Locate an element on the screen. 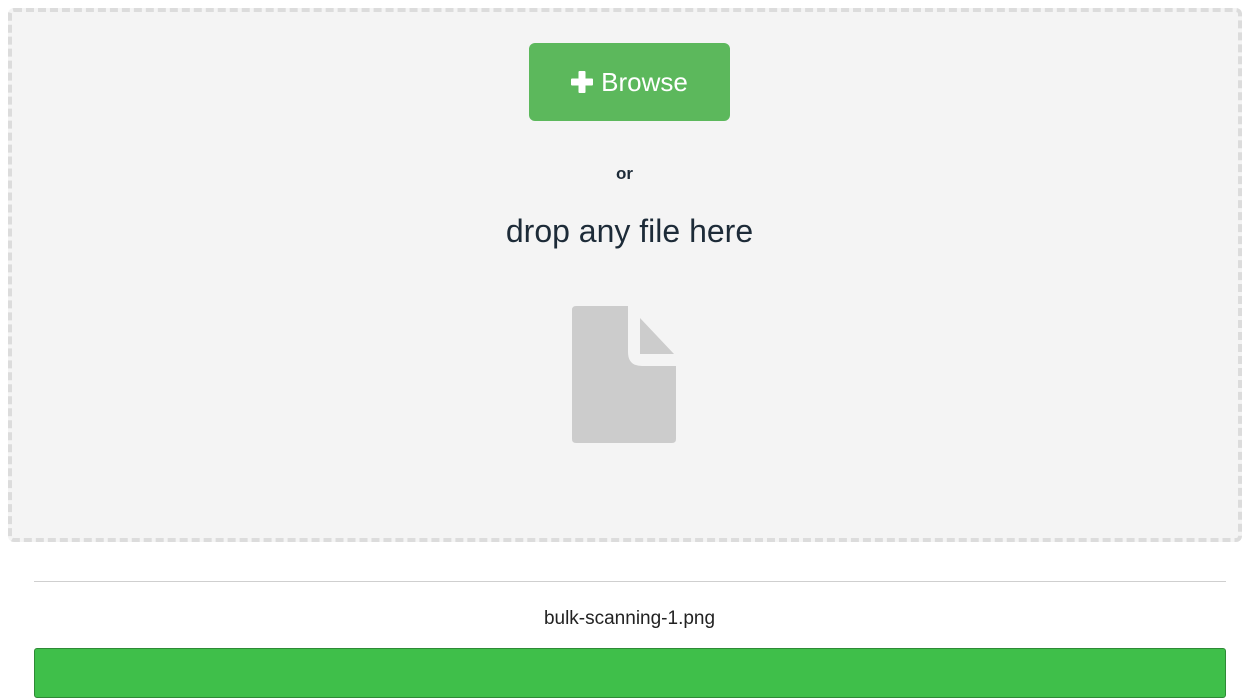 This screenshot has height=698, width=1249. uploaded-file-name: bulk-scanning-1.png is located at coordinates (629, 618).